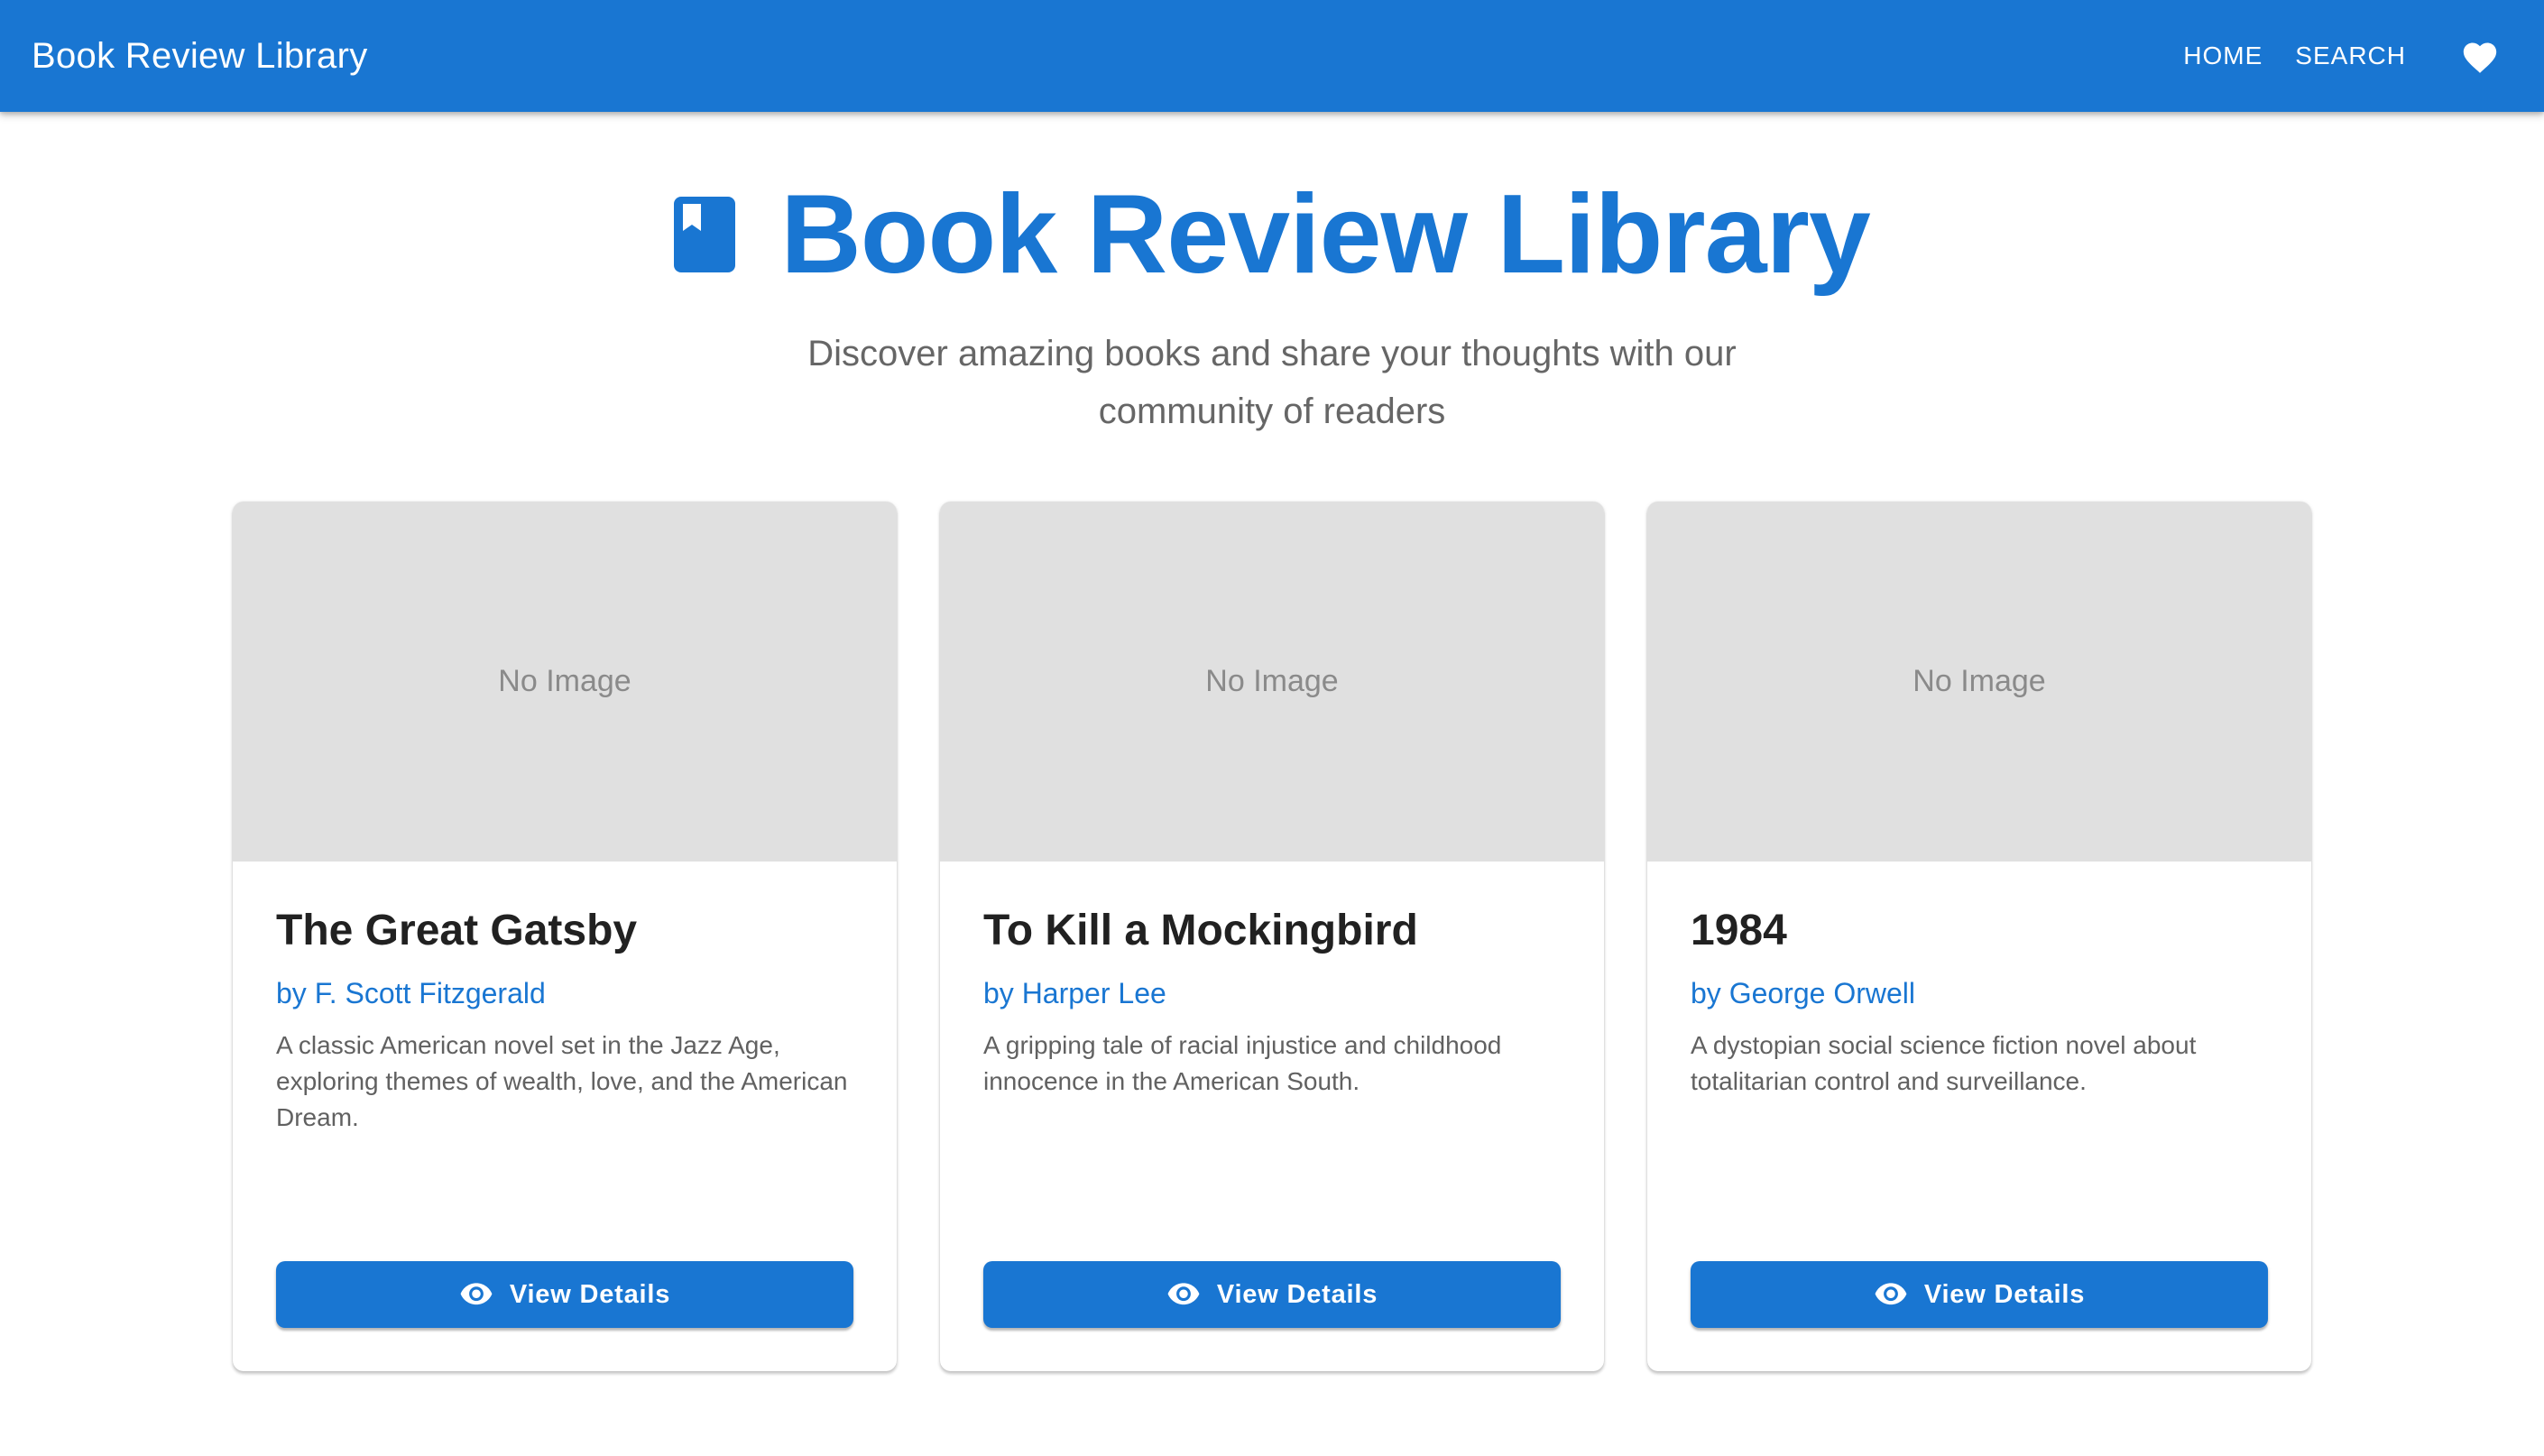 This screenshot has height=1456, width=2544. What do you see at coordinates (2350, 56) in the screenshot?
I see `nav-search-link: SEARCH` at bounding box center [2350, 56].